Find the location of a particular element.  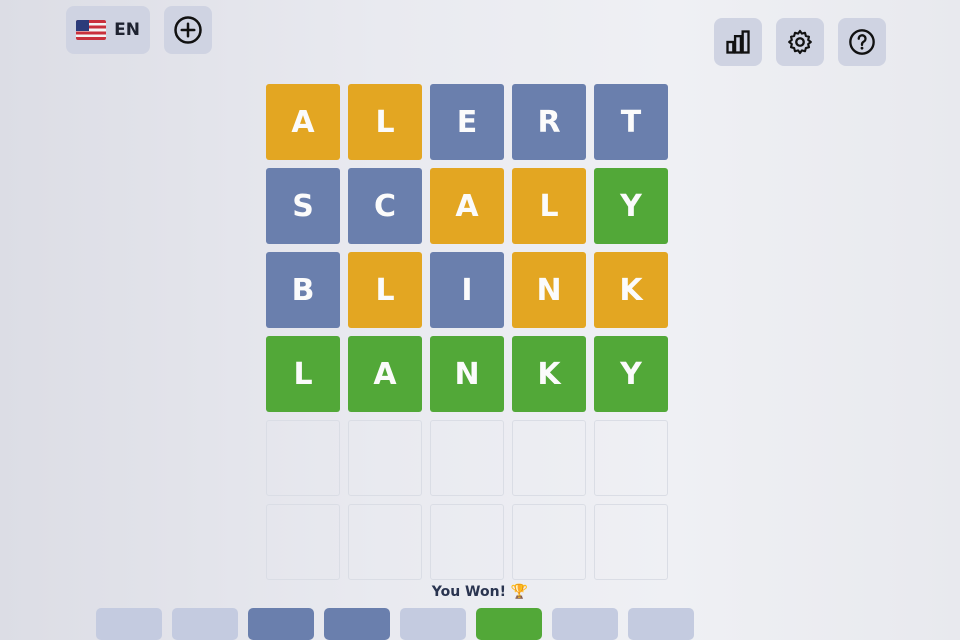

keyboard is located at coordinates (395, 624).